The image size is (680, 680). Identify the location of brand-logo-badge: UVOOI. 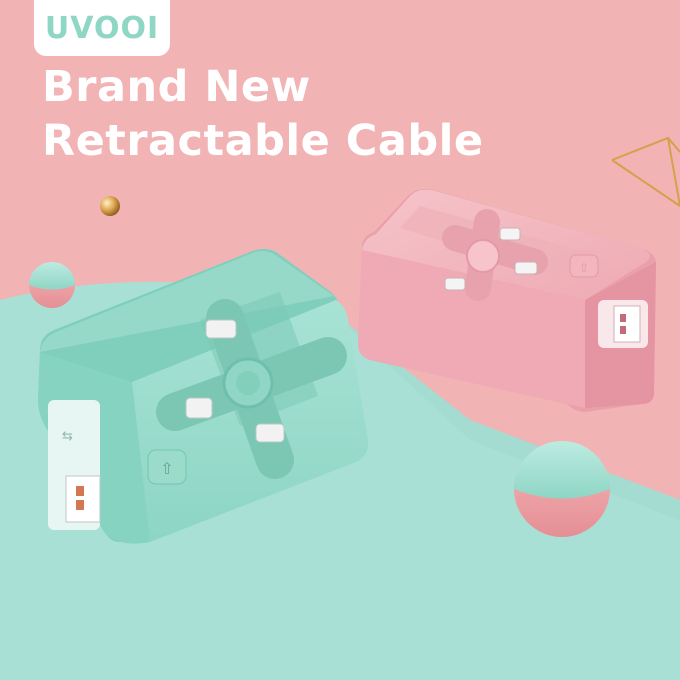
(102, 28).